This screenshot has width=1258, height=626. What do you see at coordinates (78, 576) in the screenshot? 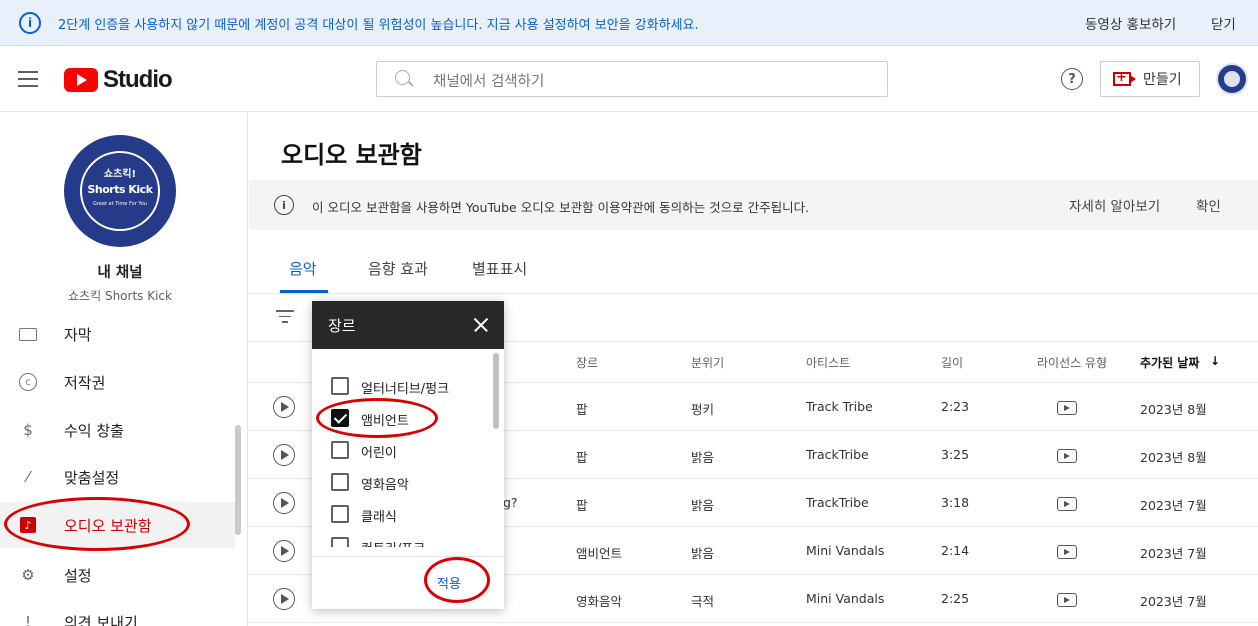
I see `sidebar-item-label: 설정` at bounding box center [78, 576].